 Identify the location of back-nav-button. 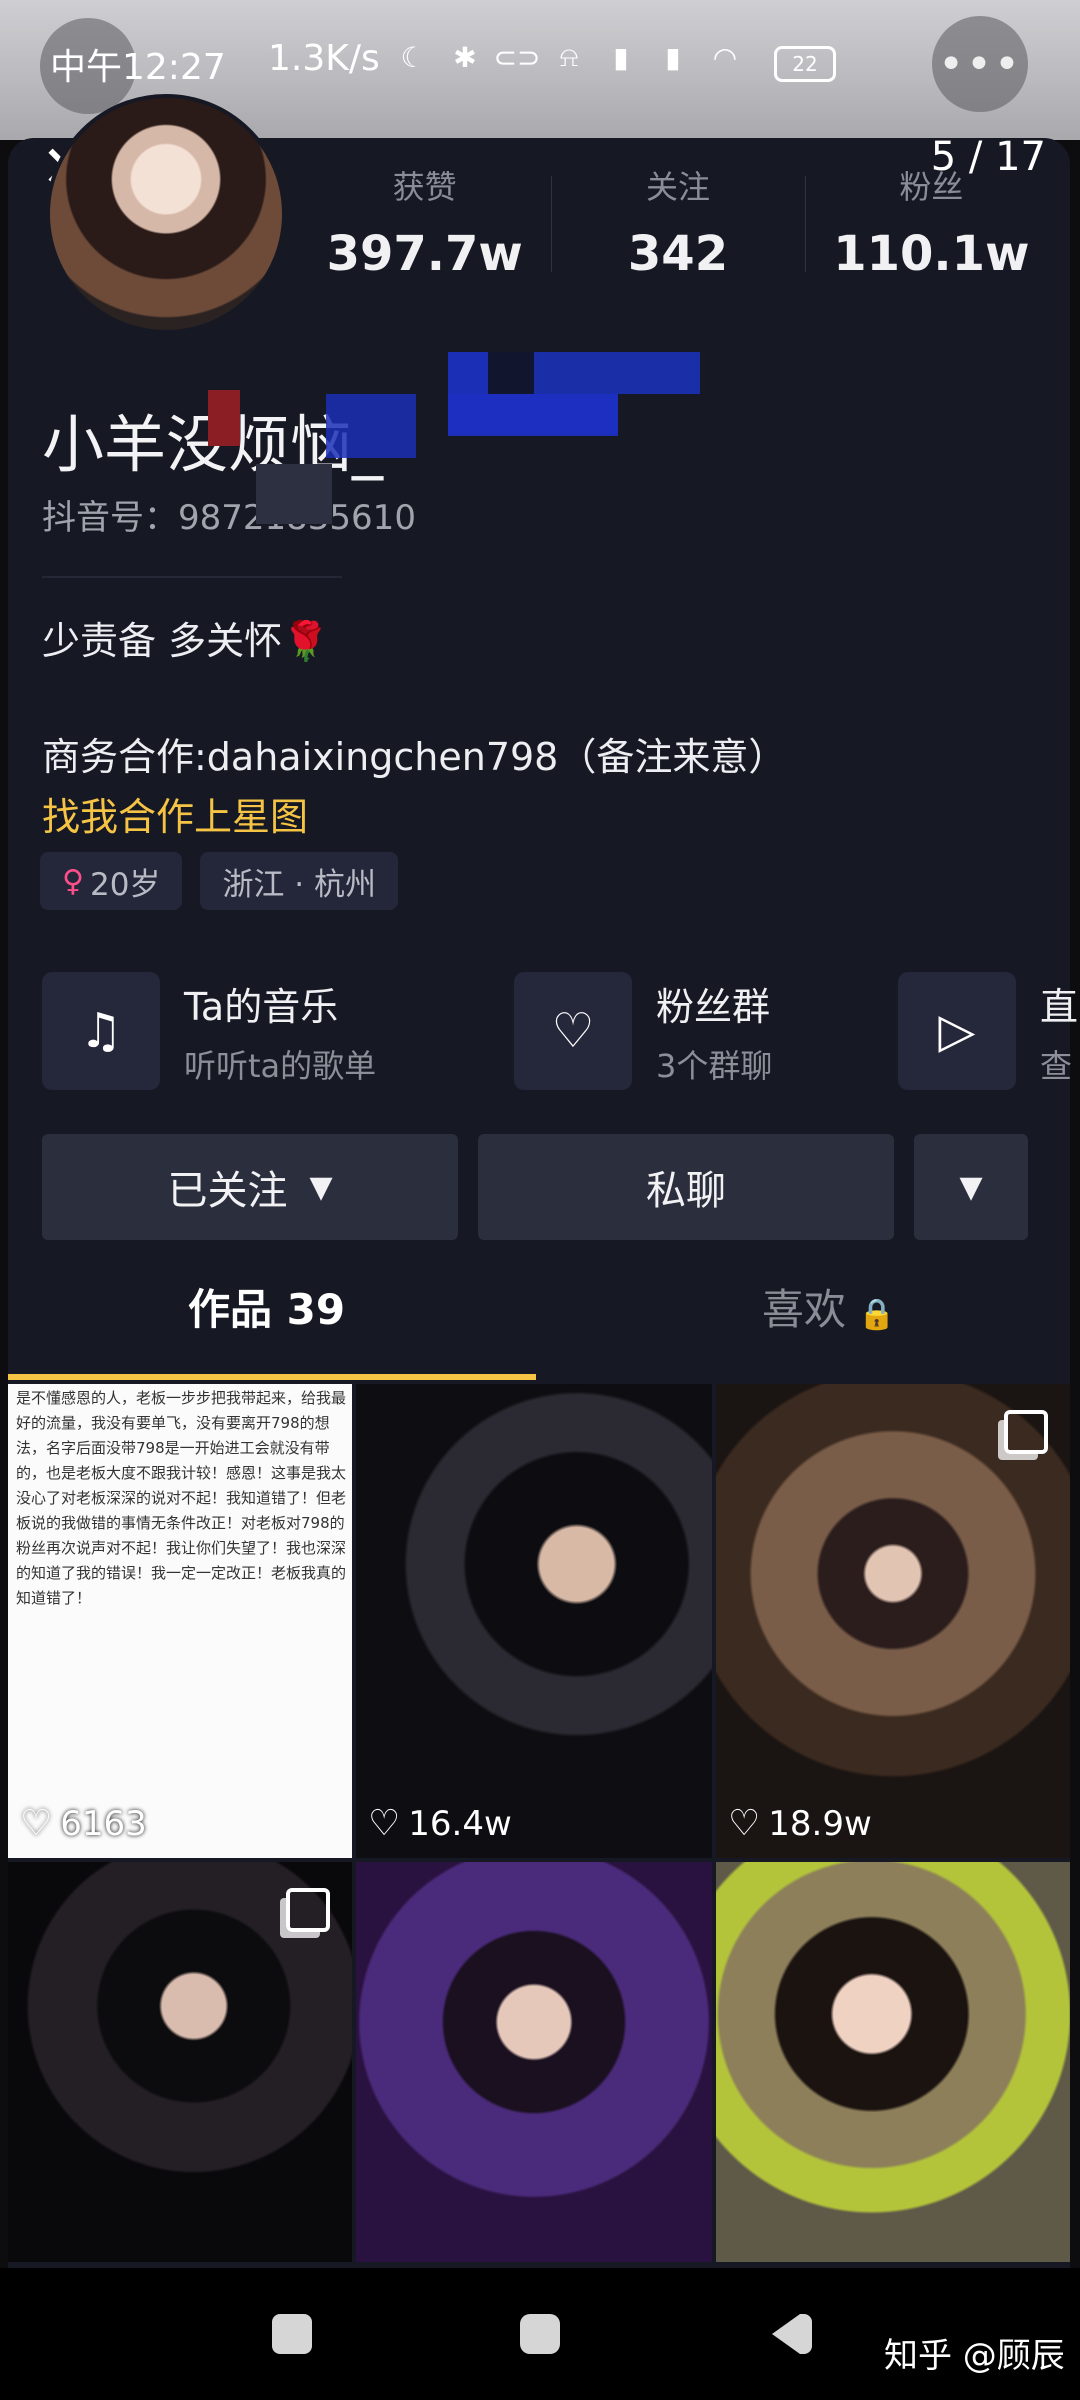
(792, 2334).